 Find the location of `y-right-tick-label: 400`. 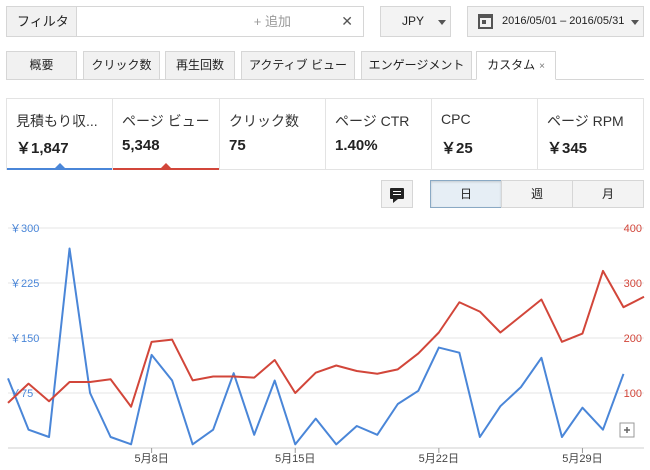

y-right-tick-label: 400 is located at coordinates (633, 229).